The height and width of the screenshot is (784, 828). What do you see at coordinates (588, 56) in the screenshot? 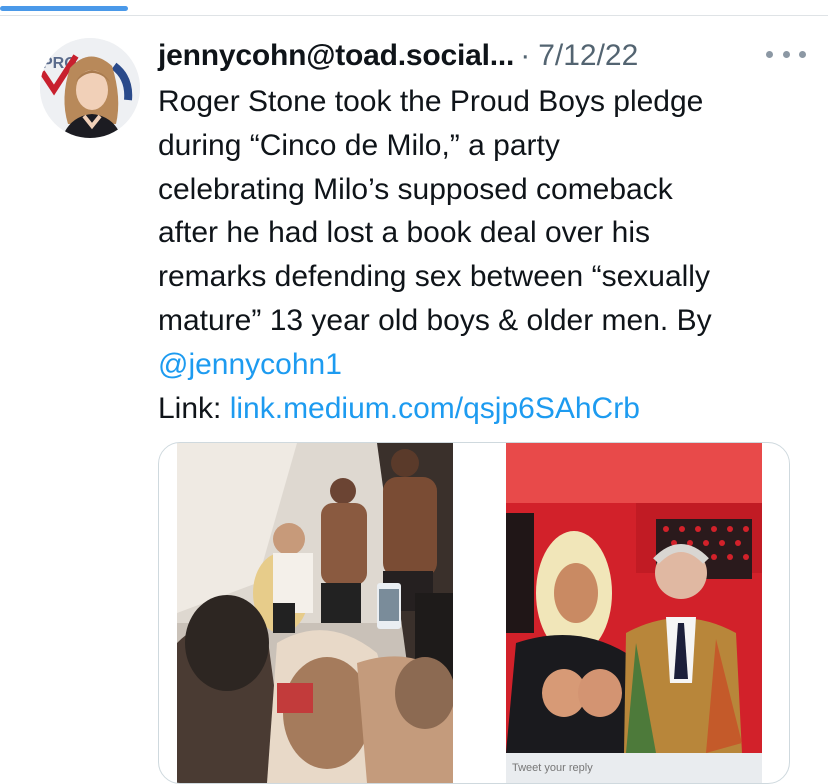
I see `tweet-date: 7/12/22` at bounding box center [588, 56].